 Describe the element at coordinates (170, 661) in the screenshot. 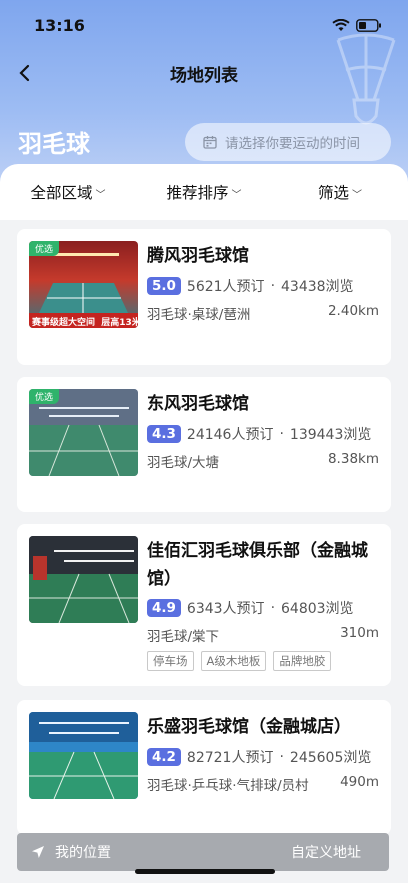

I see `feature-tag: 停车场` at that location.